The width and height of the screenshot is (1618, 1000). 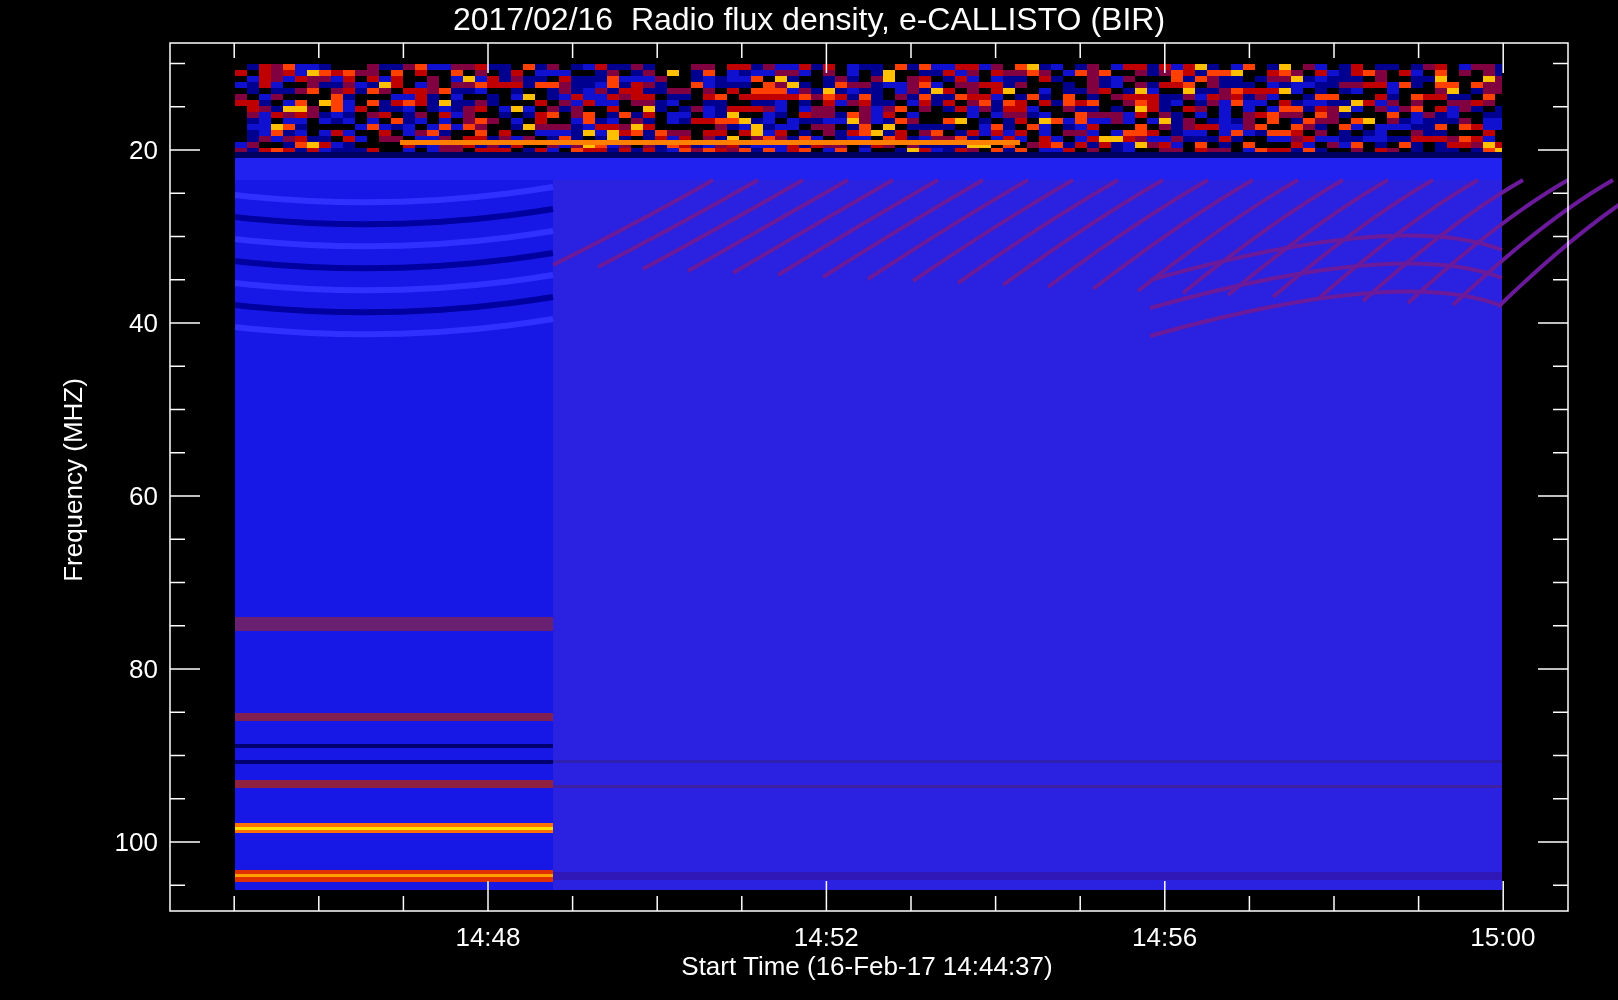 What do you see at coordinates (1503, 937) in the screenshot?
I see `x-tick-label: 15:00` at bounding box center [1503, 937].